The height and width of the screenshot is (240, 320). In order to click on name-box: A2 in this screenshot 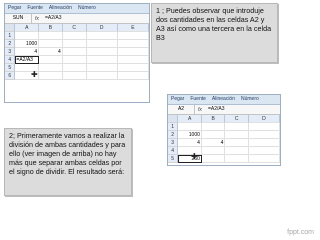, I will do `click(181, 109)`.